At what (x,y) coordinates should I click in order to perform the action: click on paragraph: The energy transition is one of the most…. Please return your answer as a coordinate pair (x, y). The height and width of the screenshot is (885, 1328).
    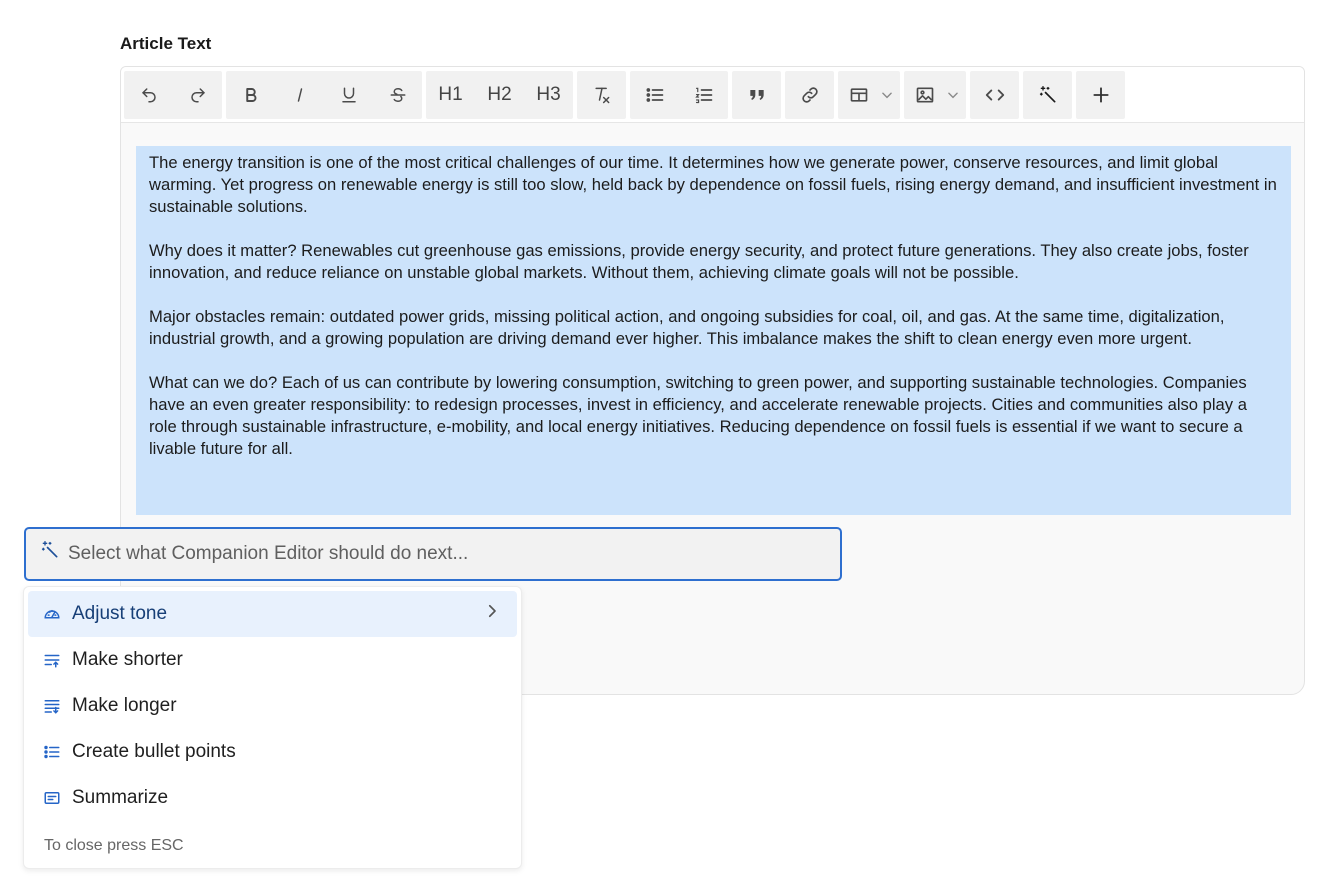
    Looking at the image, I should click on (713, 184).